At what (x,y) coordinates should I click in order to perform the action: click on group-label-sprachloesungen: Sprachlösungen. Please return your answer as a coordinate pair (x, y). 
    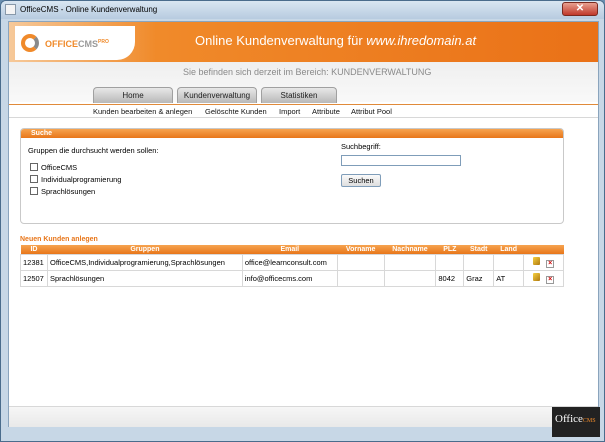
    Looking at the image, I should click on (68, 191).